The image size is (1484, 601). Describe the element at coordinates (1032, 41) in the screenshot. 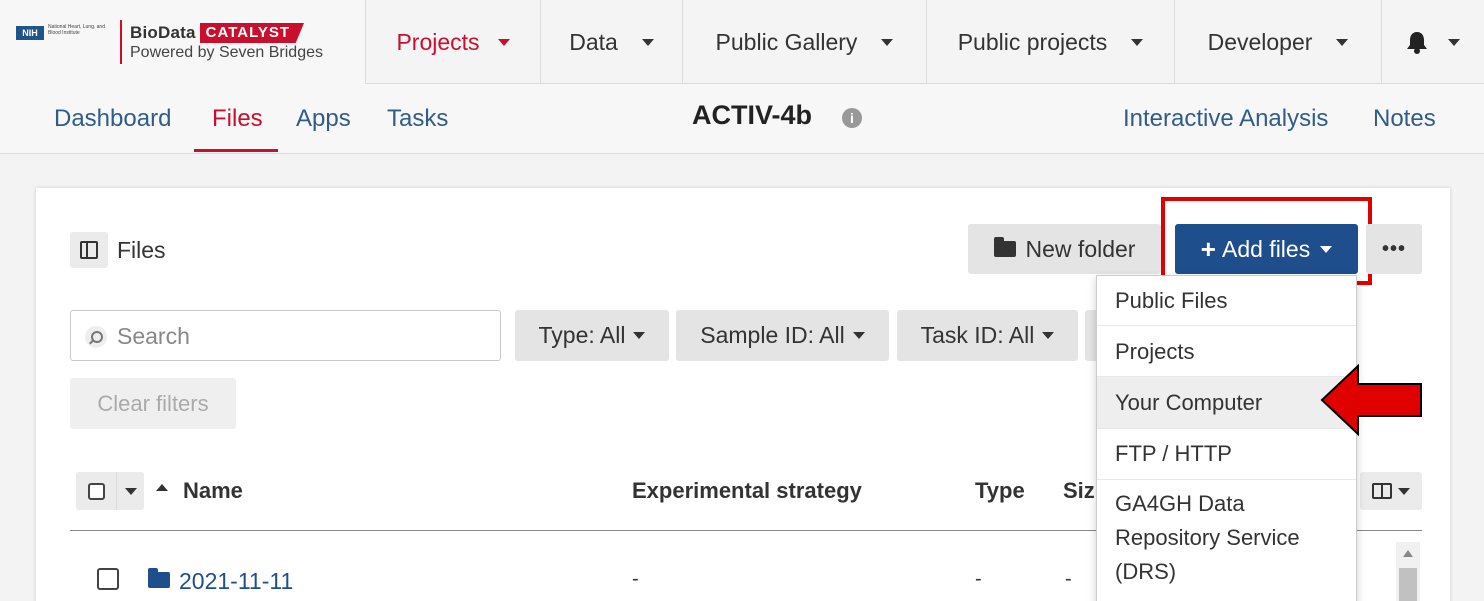

I see `nav-public-projects-label: Public projects` at that location.